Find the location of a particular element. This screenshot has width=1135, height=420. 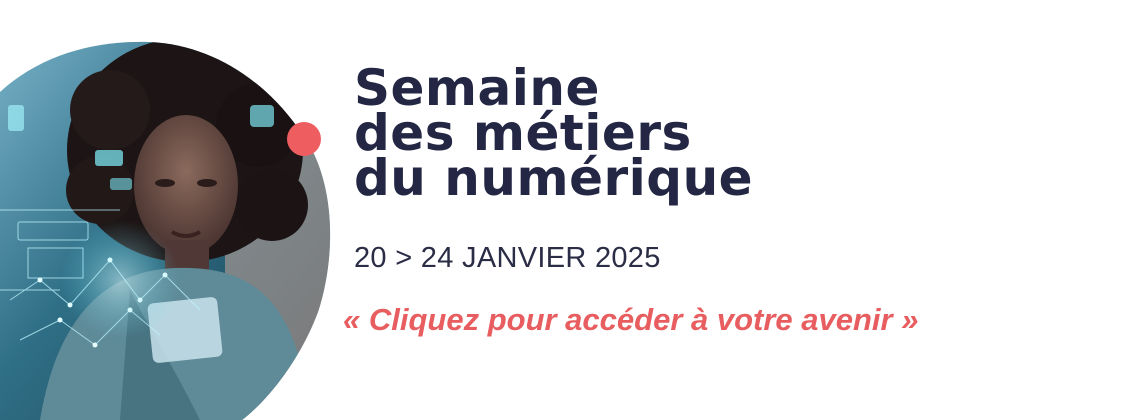

cta-link: « Cliquez pour accéder à votre avenir » is located at coordinates (630, 320).